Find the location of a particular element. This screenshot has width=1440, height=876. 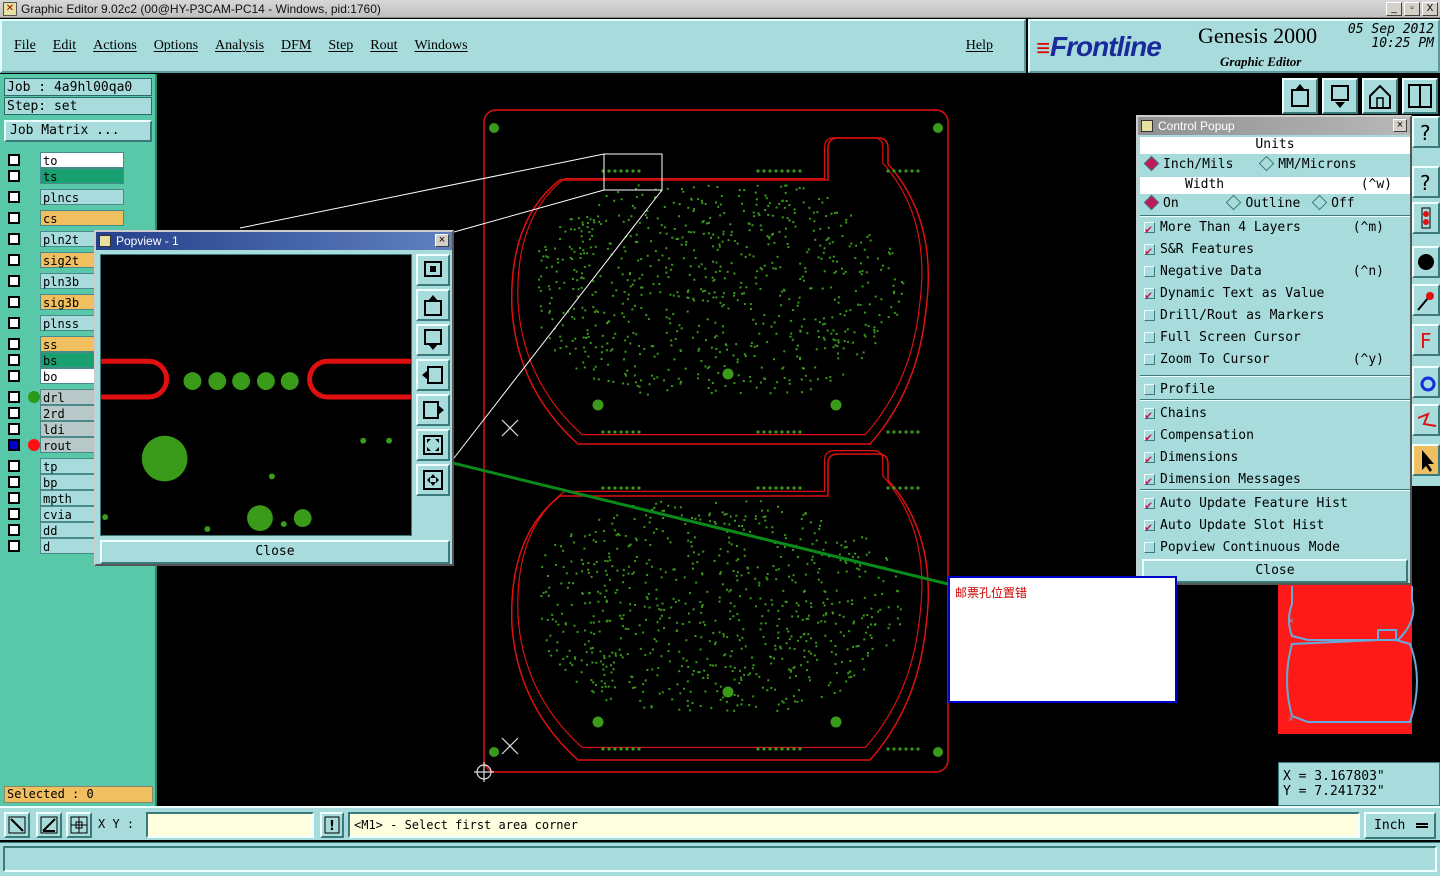

tool-1-button: ? is located at coordinates (1426, 132).